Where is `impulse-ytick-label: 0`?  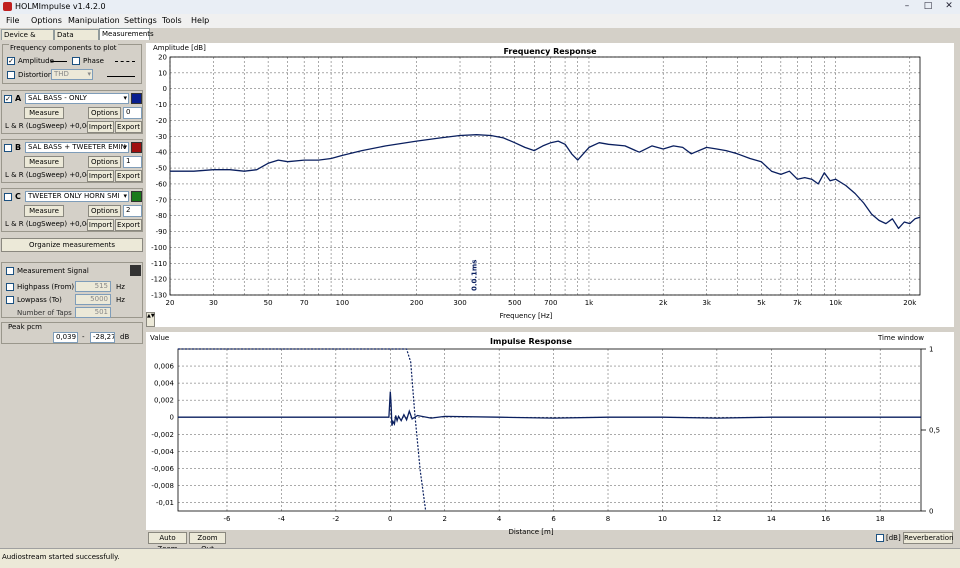
impulse-ytick-label: 0 is located at coordinates (172, 418).